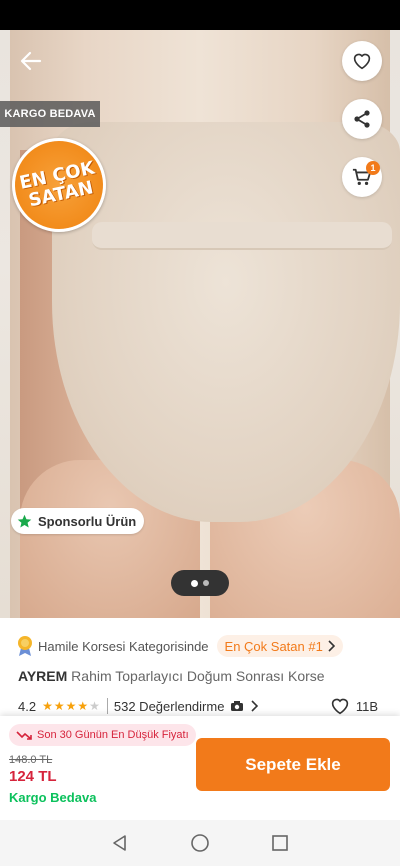 This screenshot has width=400, height=866. Describe the element at coordinates (237, 706) in the screenshot. I see `camera-icon` at that location.